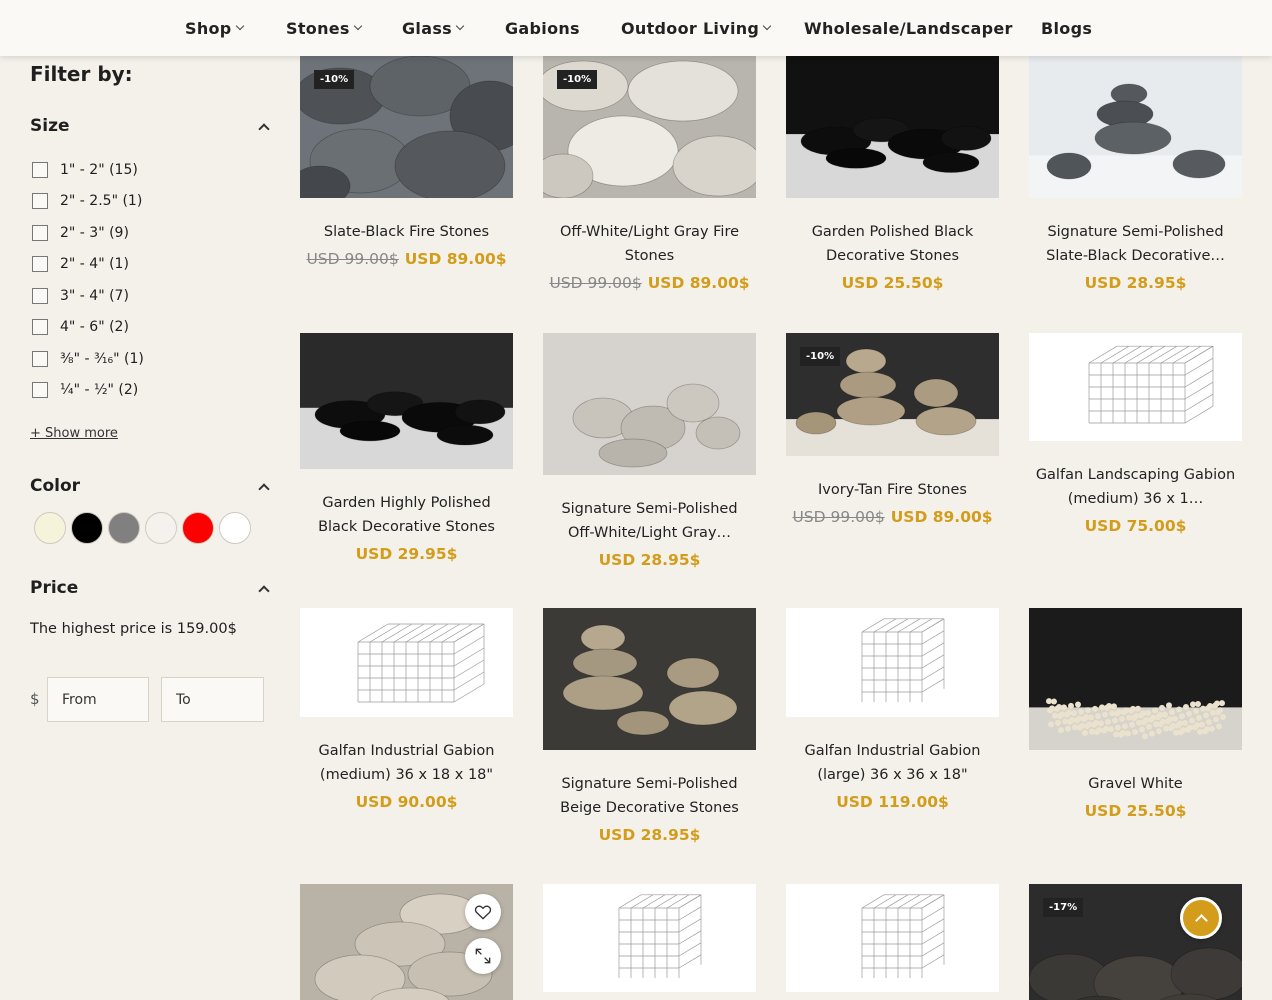  I want to click on sale-price: USD 25.50$, so click(892, 283).